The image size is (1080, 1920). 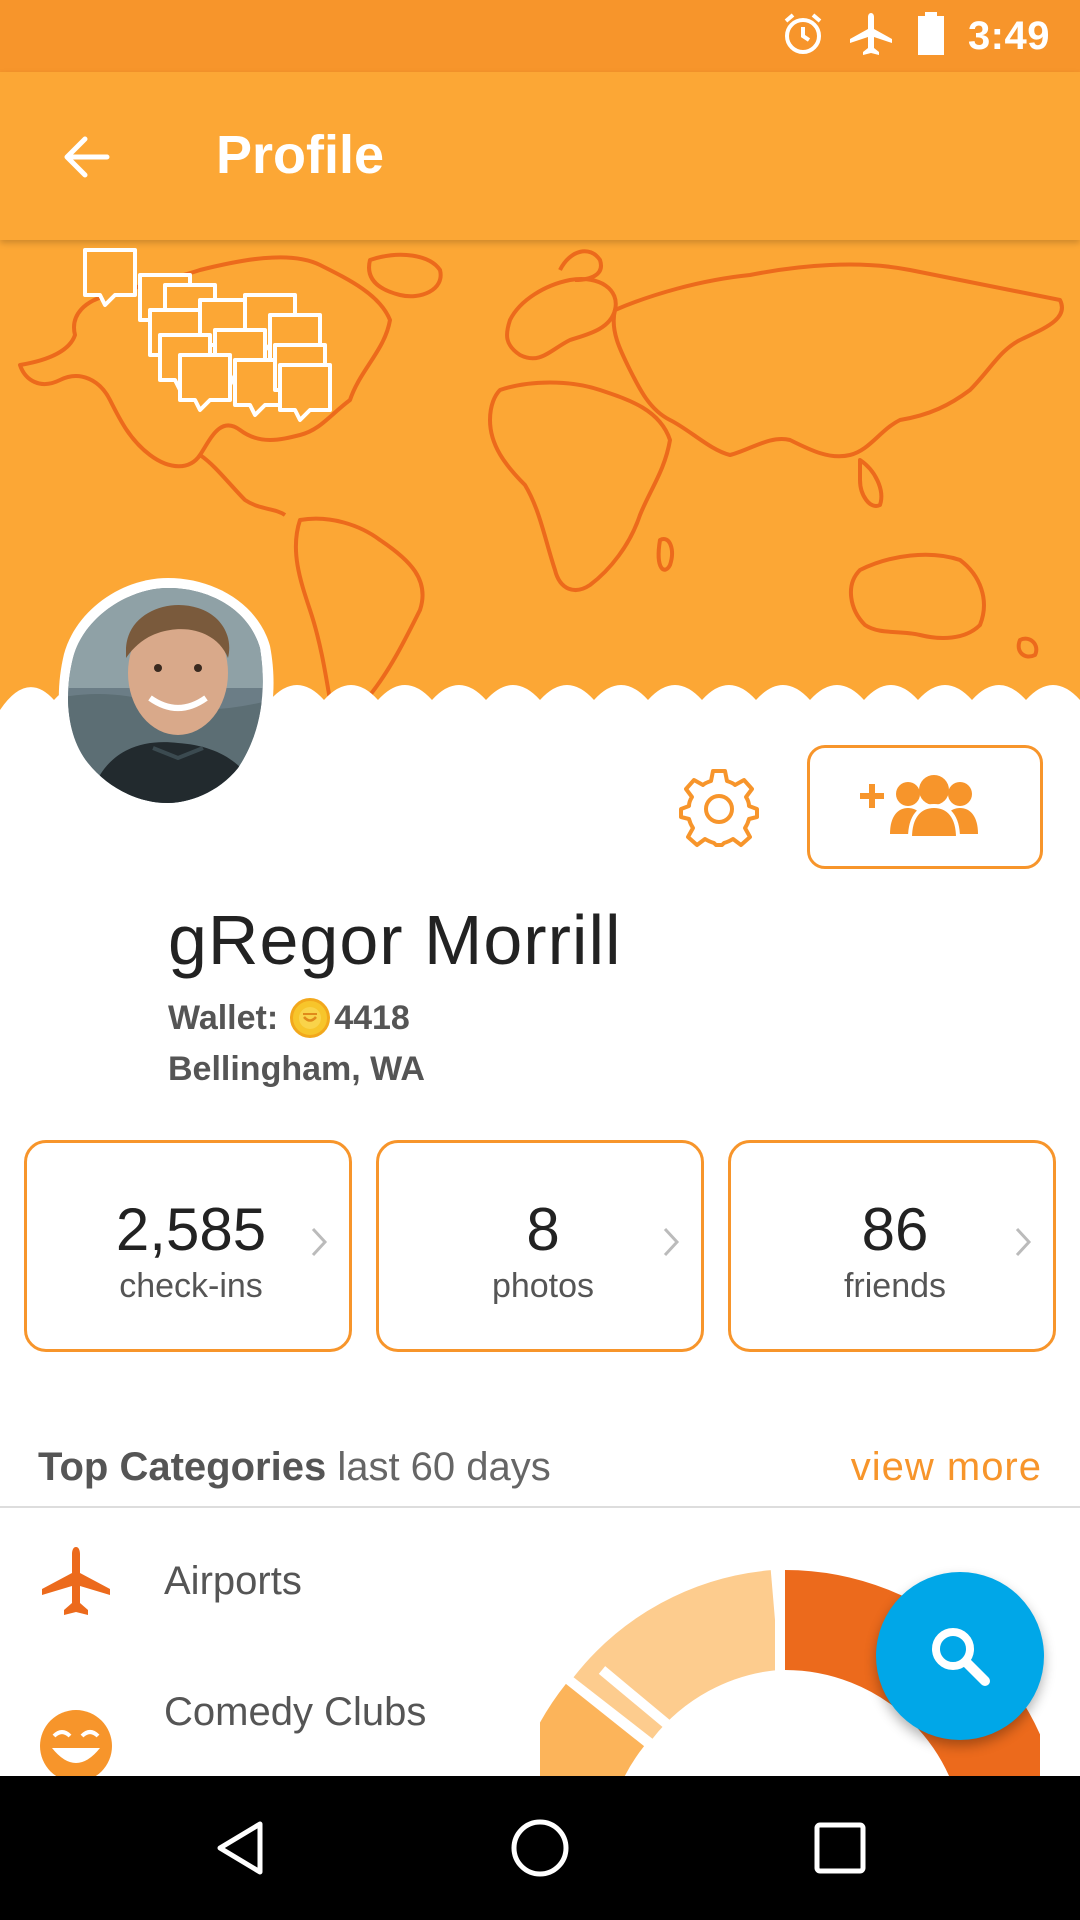 I want to click on nav-back-button, so click(x=240, y=1848).